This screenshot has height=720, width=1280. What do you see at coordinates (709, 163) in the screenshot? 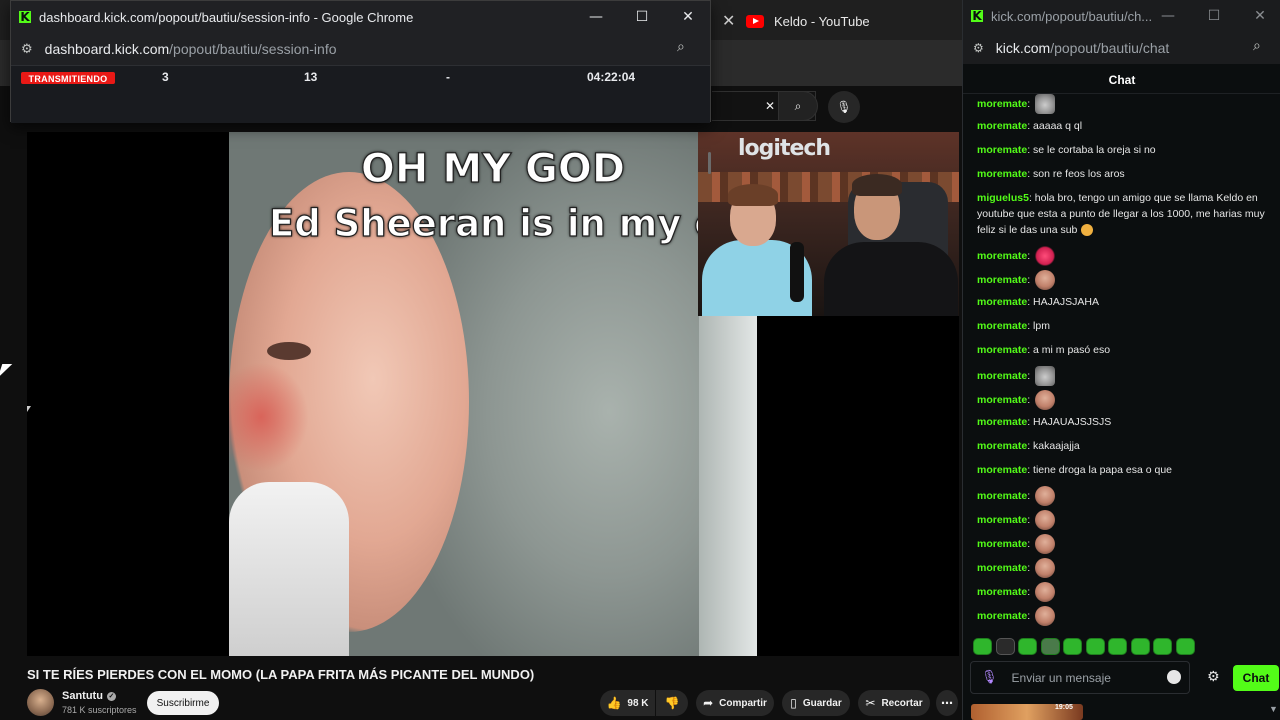
I see `scrollbar` at bounding box center [709, 163].